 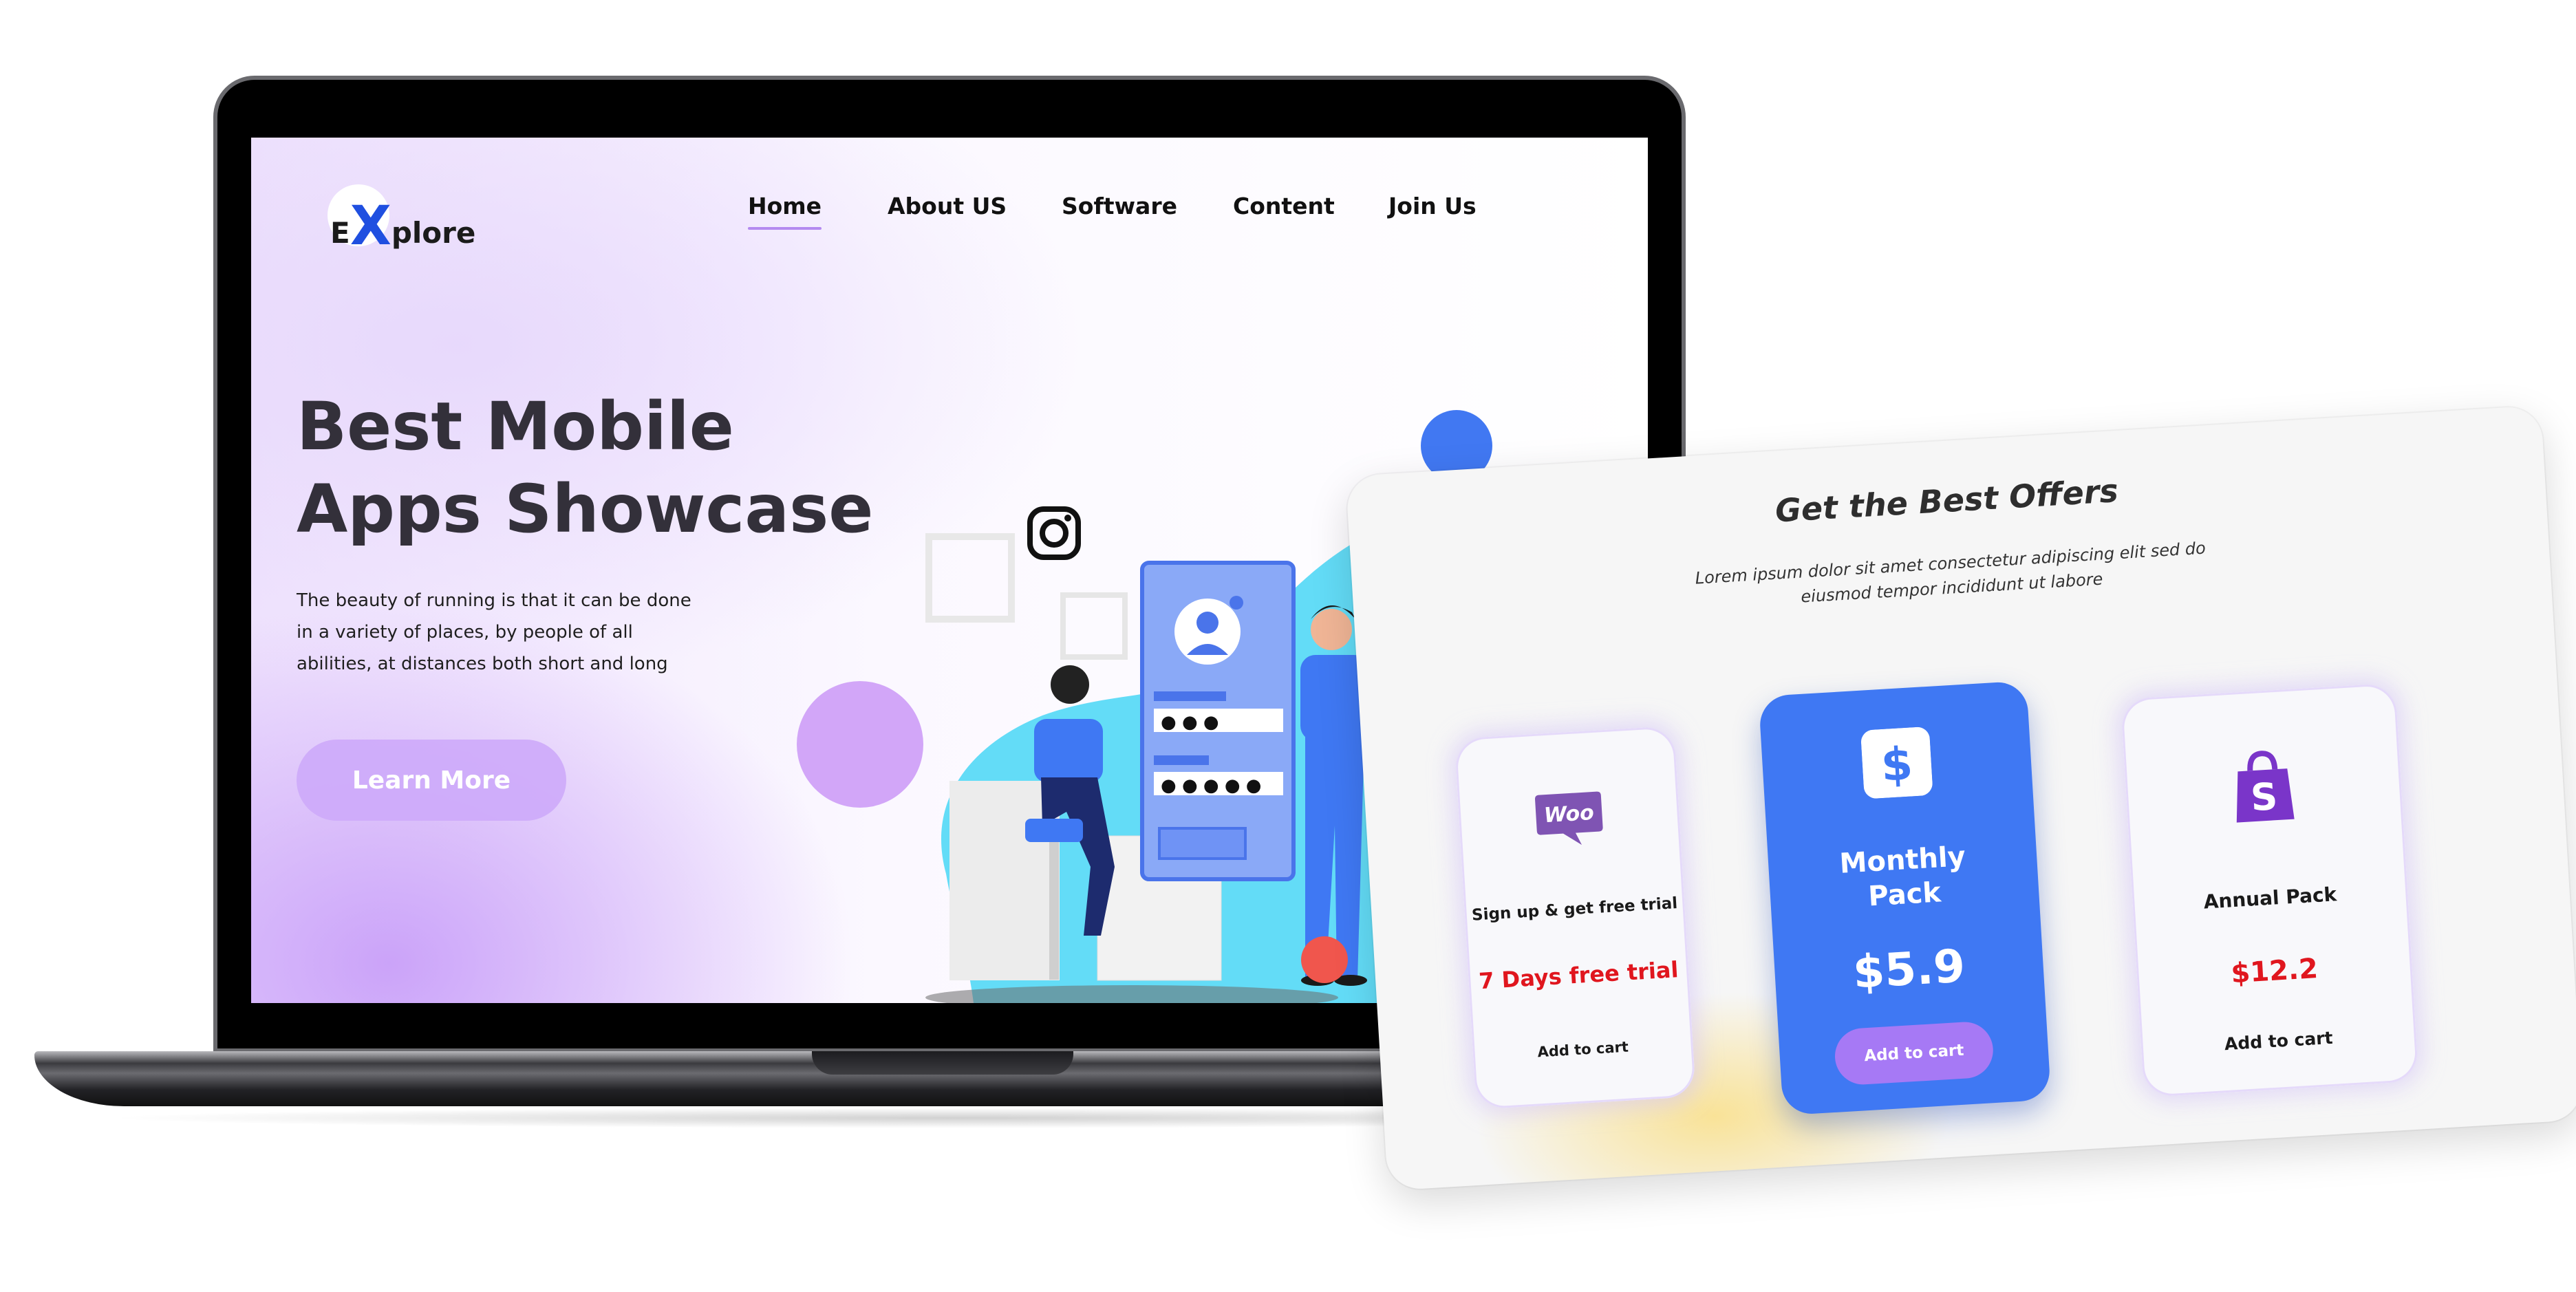 I want to click on woman-torso, so click(x=1068, y=750).